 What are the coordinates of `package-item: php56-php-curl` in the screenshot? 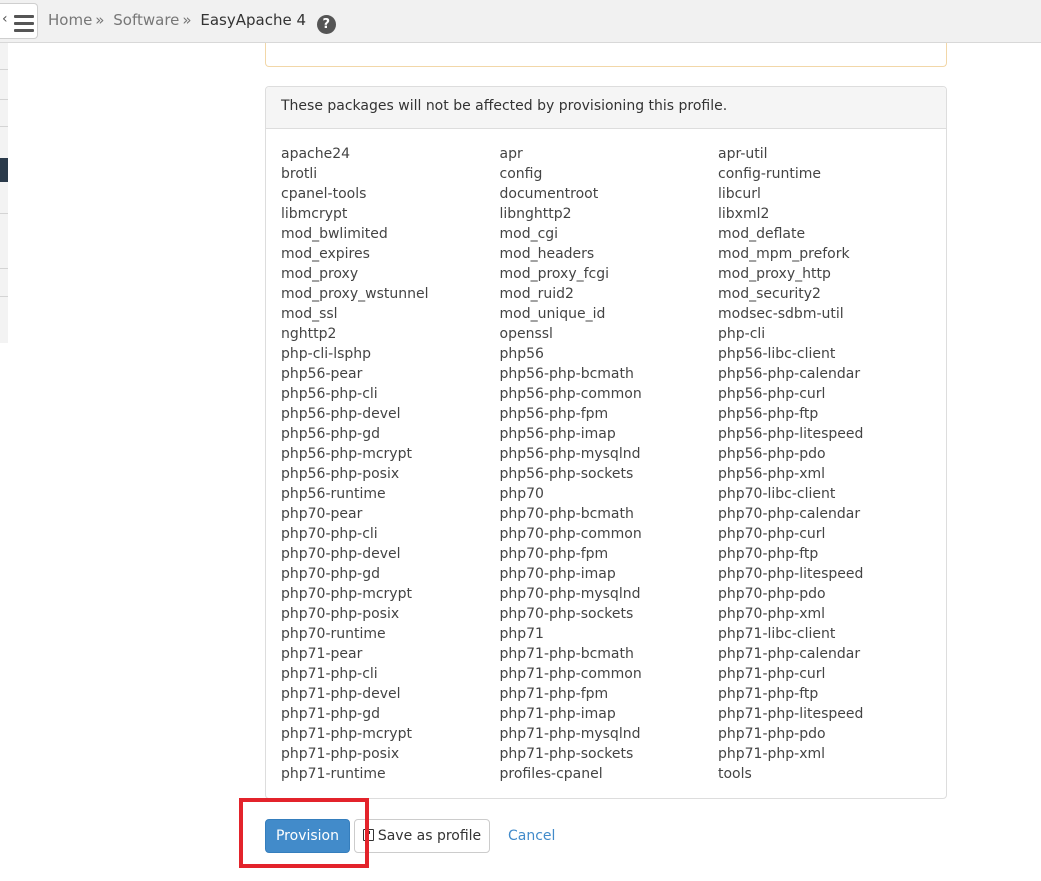 It's located at (772, 394).